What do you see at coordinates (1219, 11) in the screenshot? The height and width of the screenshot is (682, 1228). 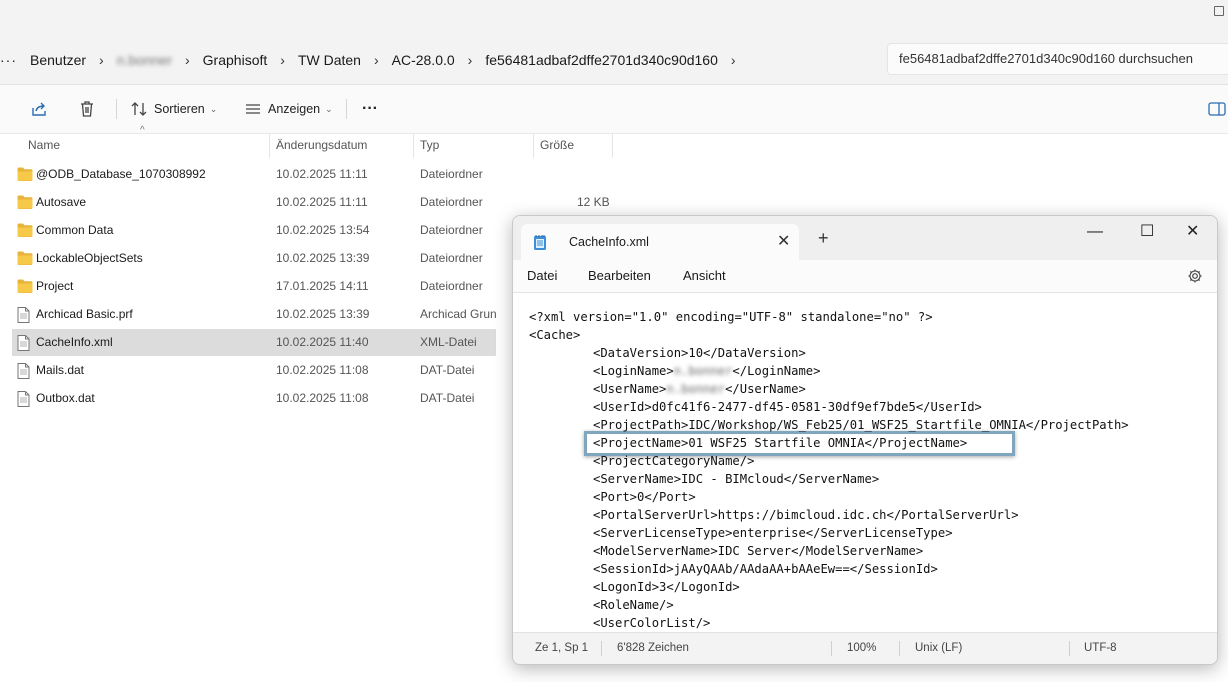 I see `restore-icon` at bounding box center [1219, 11].